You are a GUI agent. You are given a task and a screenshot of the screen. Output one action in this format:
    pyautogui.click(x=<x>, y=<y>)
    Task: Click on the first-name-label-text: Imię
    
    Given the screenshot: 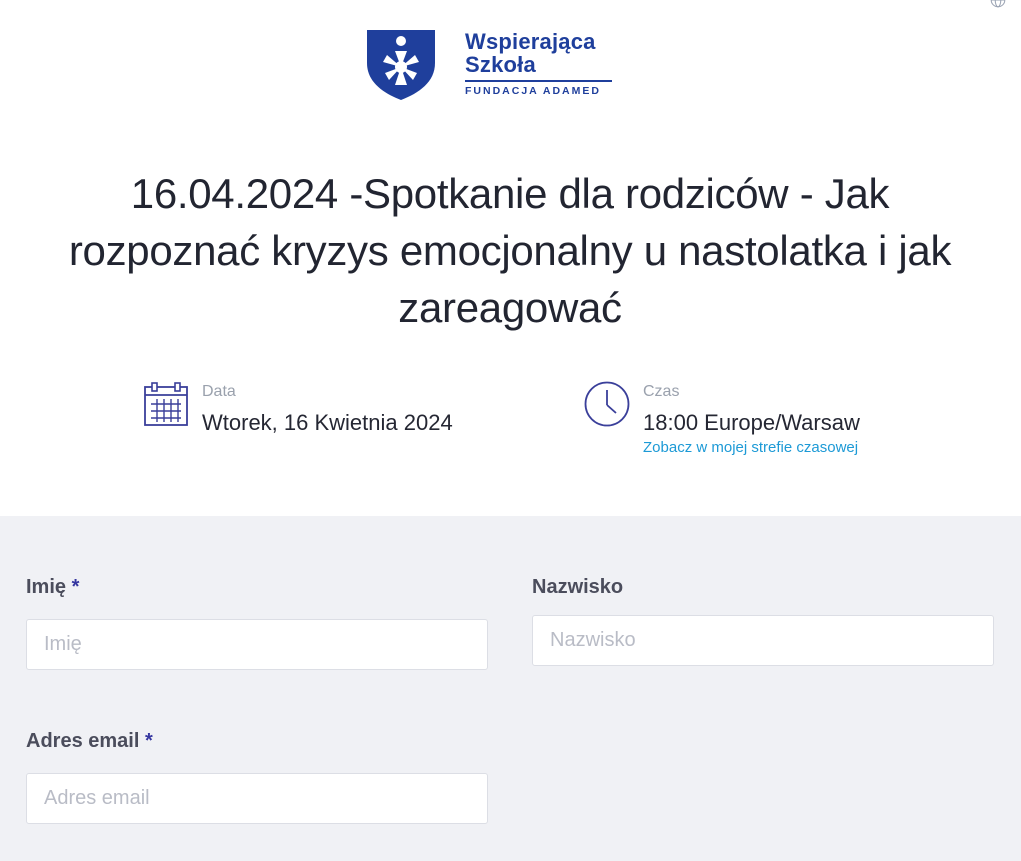 What is the action you would take?
    pyautogui.click(x=46, y=587)
    